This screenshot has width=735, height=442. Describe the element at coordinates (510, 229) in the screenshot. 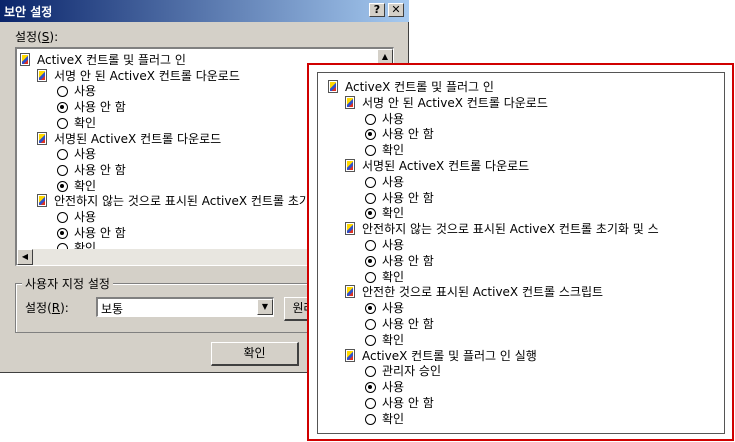

I see `setting-label: 안전하지 않는 것으로 표시된 ActiveX 컨트롤 초기화 및 스` at that location.